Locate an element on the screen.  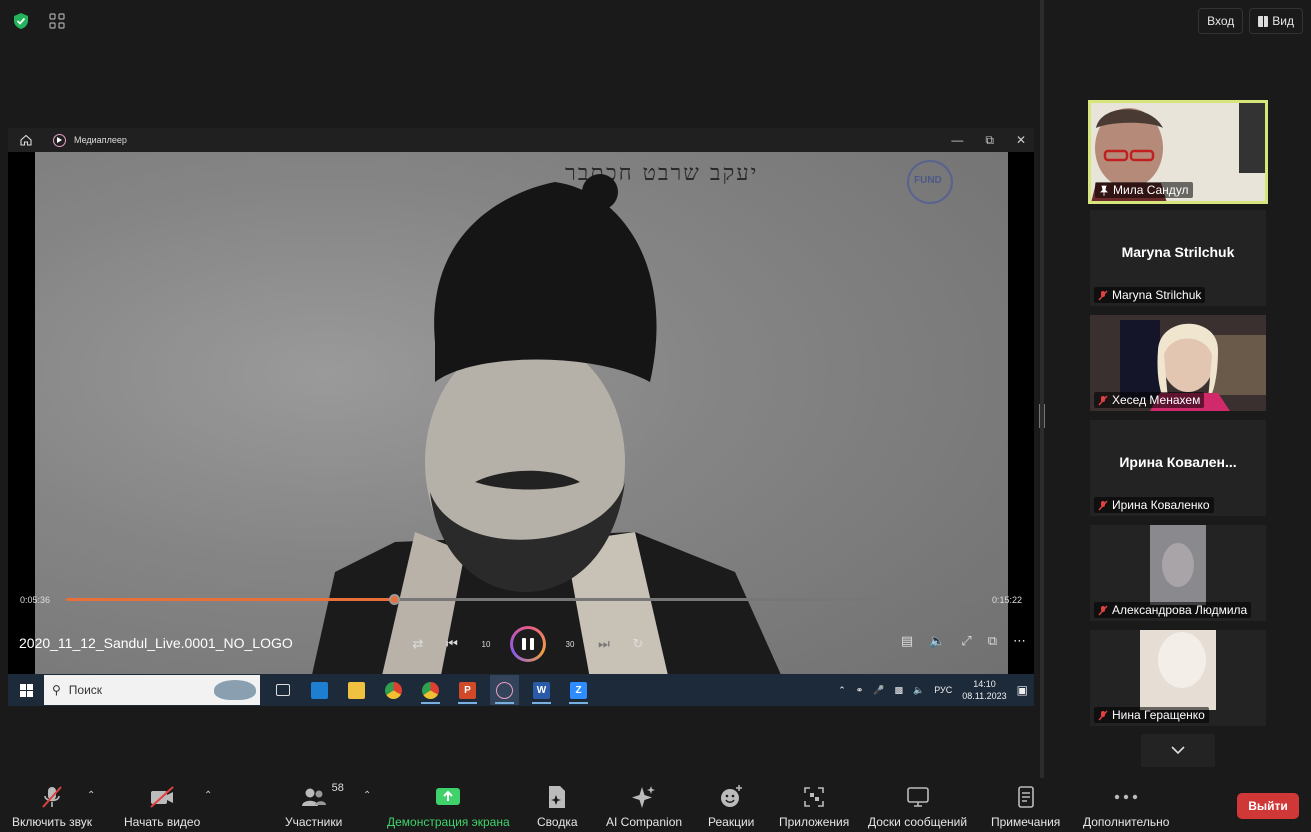
powerpoint-app: P is located at coordinates (467, 690).